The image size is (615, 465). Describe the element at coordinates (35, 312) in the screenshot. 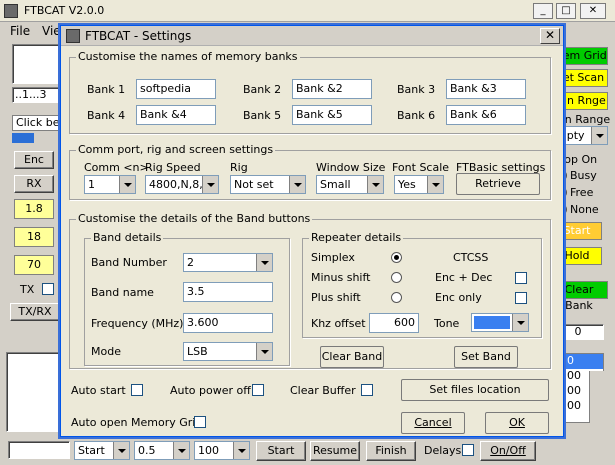

I see `txrx-button: TX/RX` at that location.